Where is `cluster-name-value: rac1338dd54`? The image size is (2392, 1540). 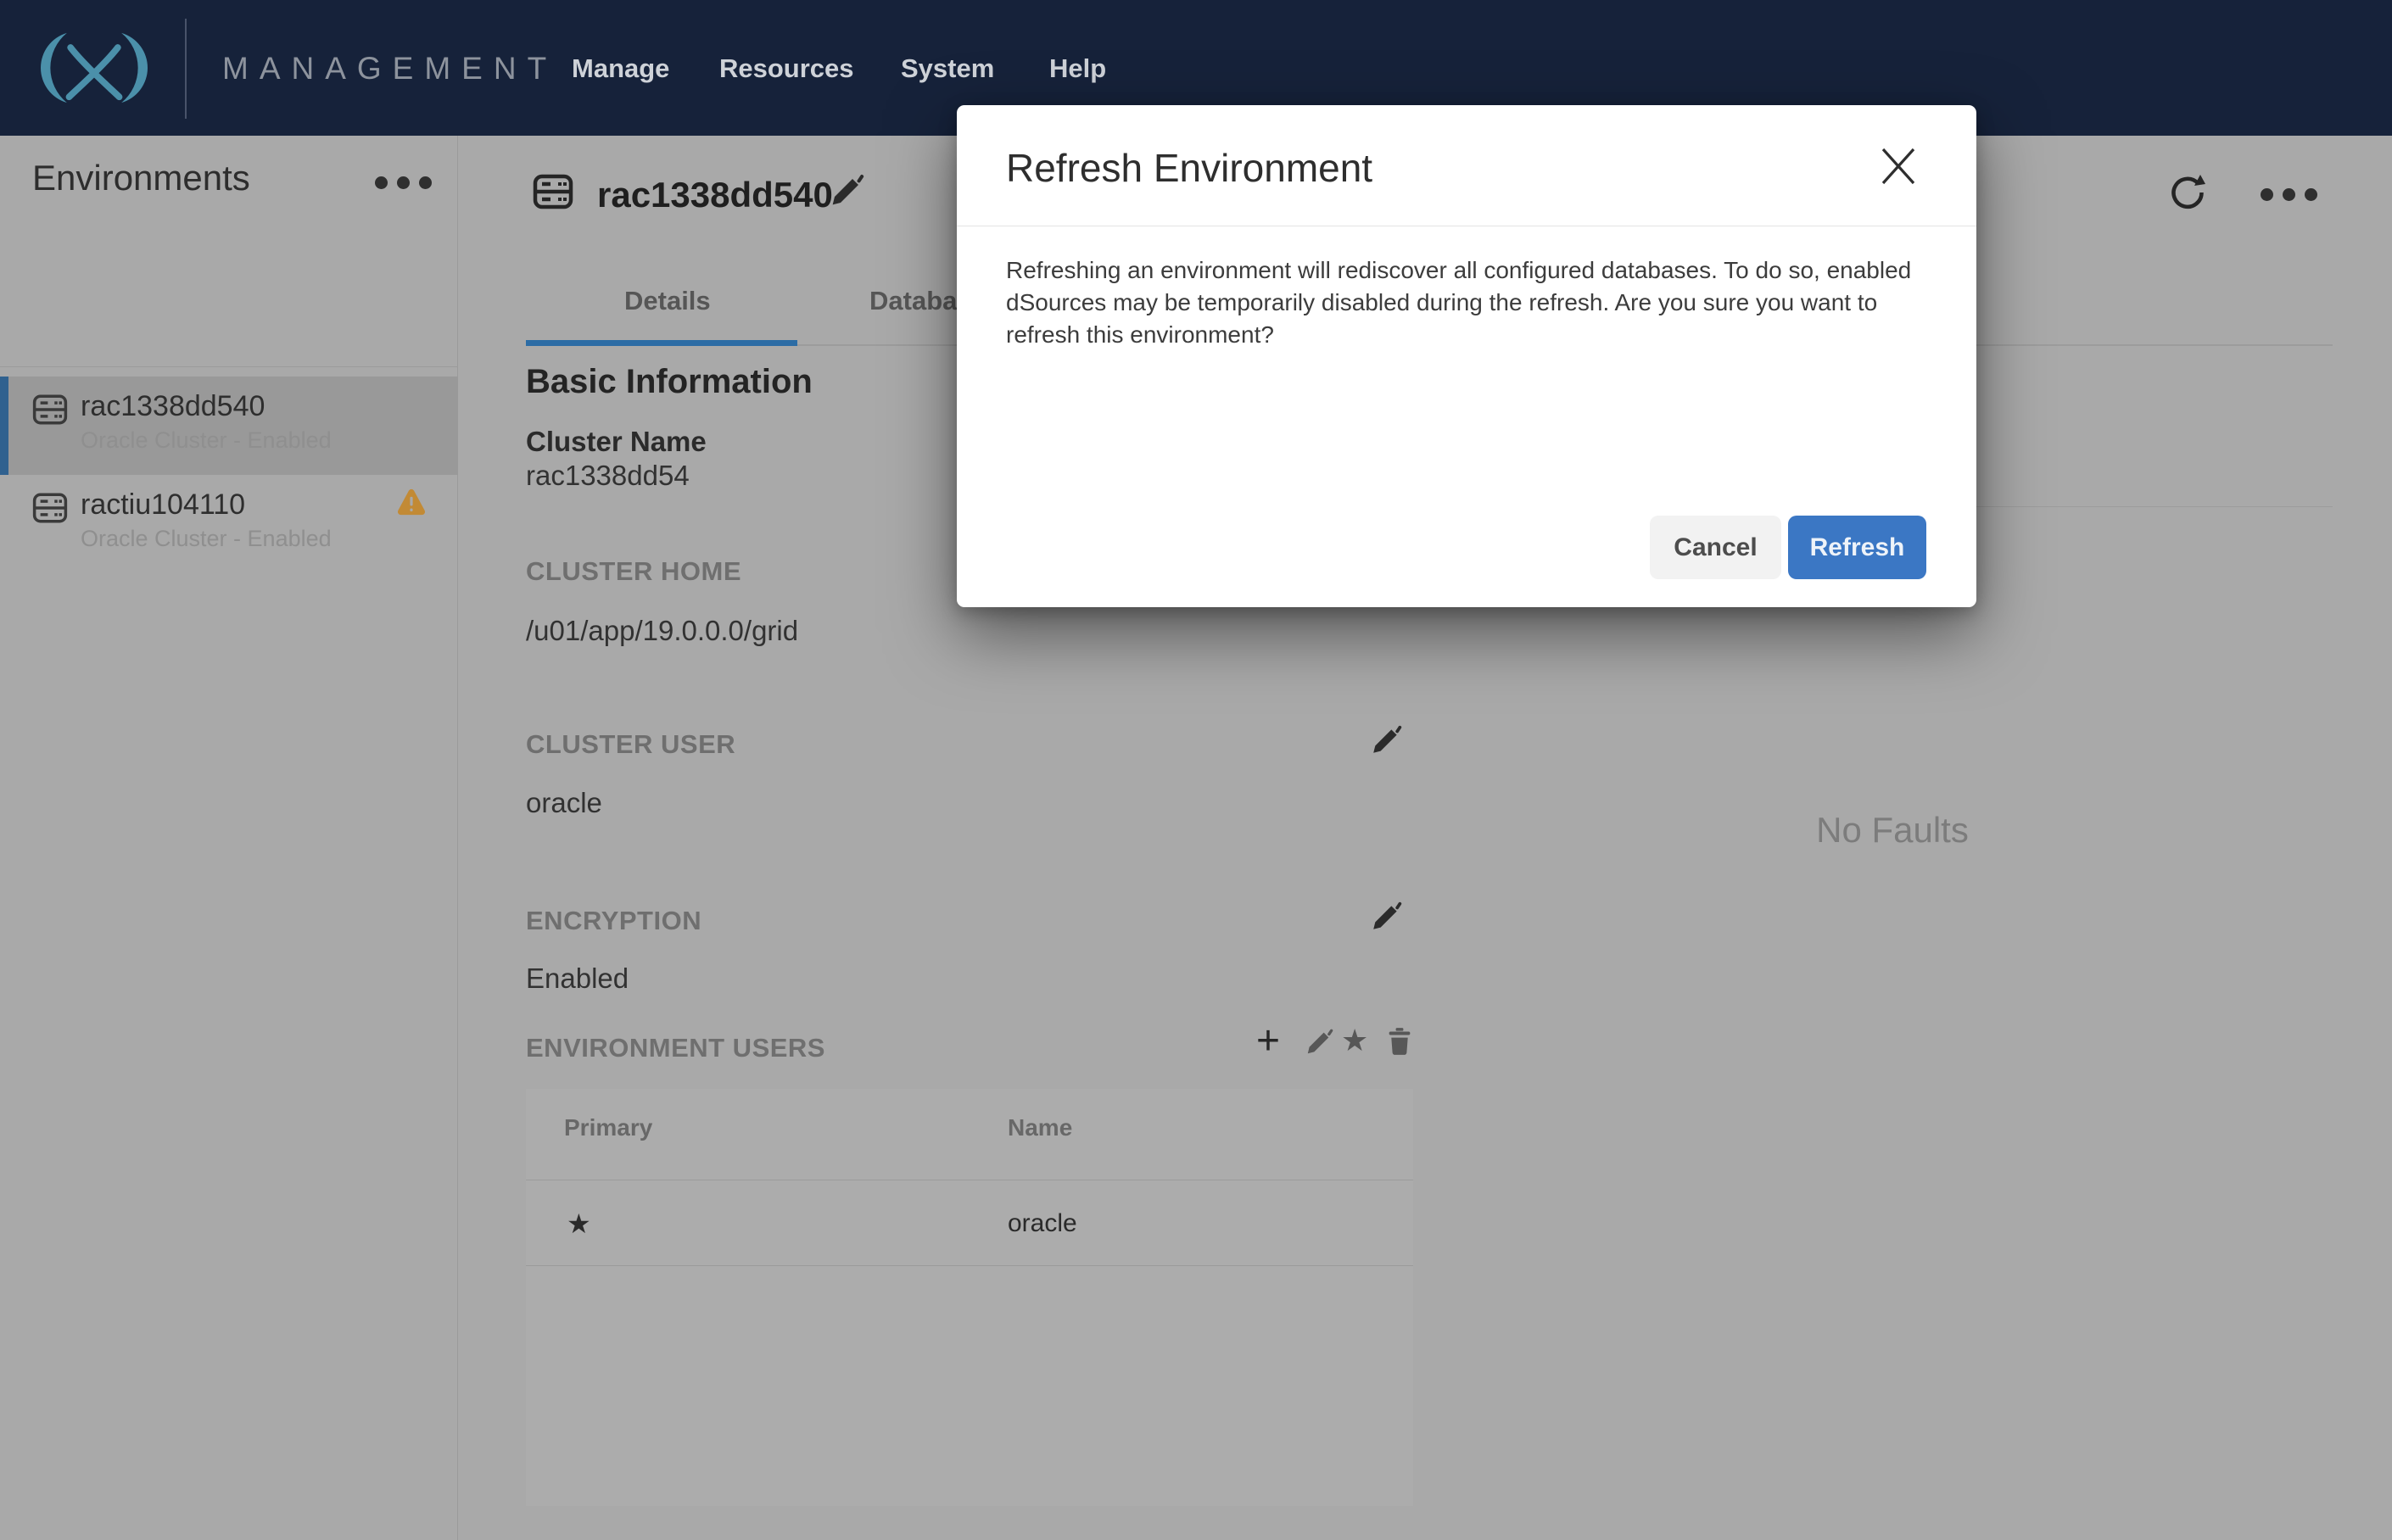 cluster-name-value: rac1338dd54 is located at coordinates (608, 475).